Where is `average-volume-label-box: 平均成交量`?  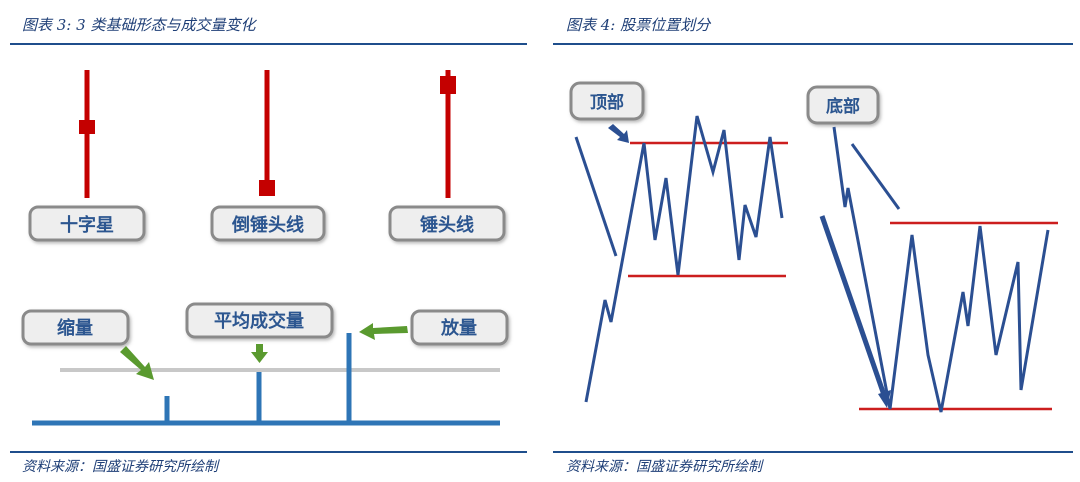 average-volume-label-box: 平均成交量 is located at coordinates (259, 320).